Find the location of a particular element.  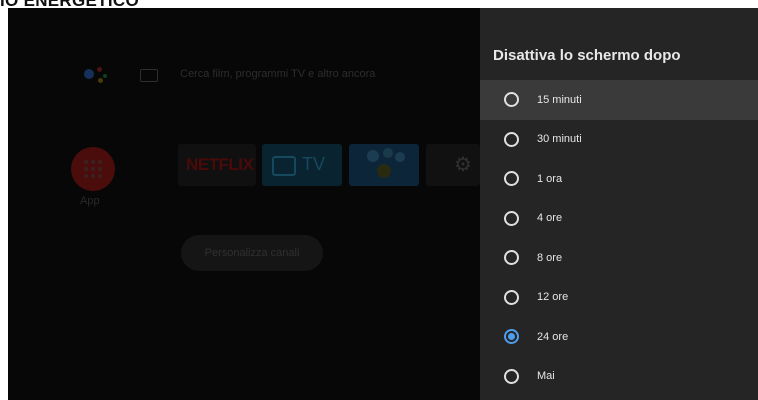

option-12-ore: 12 ore is located at coordinates (619, 298).